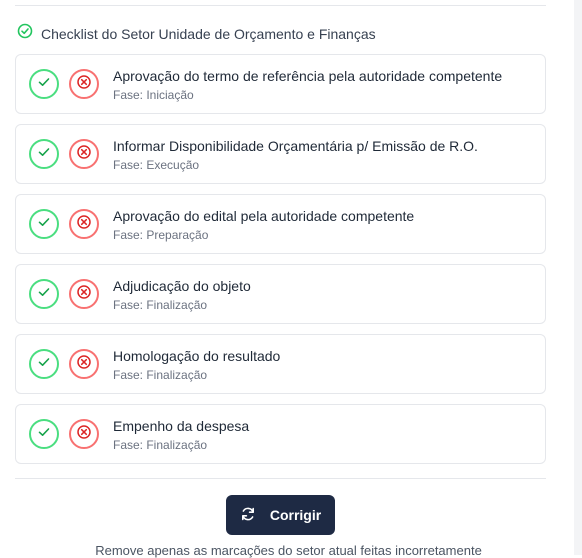 The height and width of the screenshot is (558, 582). What do you see at coordinates (182, 286) in the screenshot?
I see `item-title: Adjudicação do objeto` at bounding box center [182, 286].